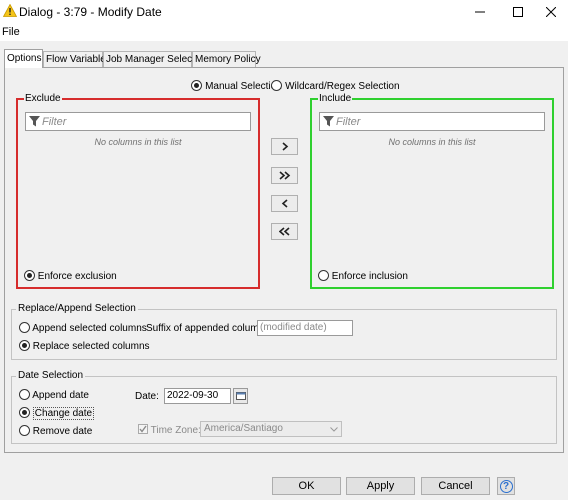  What do you see at coordinates (348, 122) in the screenshot?
I see `include-filter-placeholder: Filter` at bounding box center [348, 122].